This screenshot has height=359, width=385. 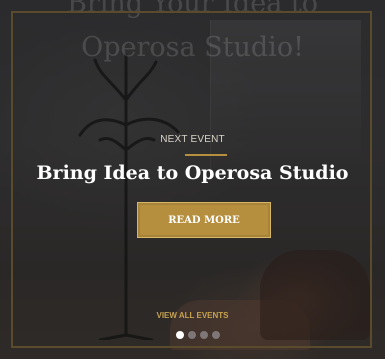 What do you see at coordinates (192, 315) in the screenshot?
I see `view-all-events-link: VIEW ALL EVENTS` at bounding box center [192, 315].